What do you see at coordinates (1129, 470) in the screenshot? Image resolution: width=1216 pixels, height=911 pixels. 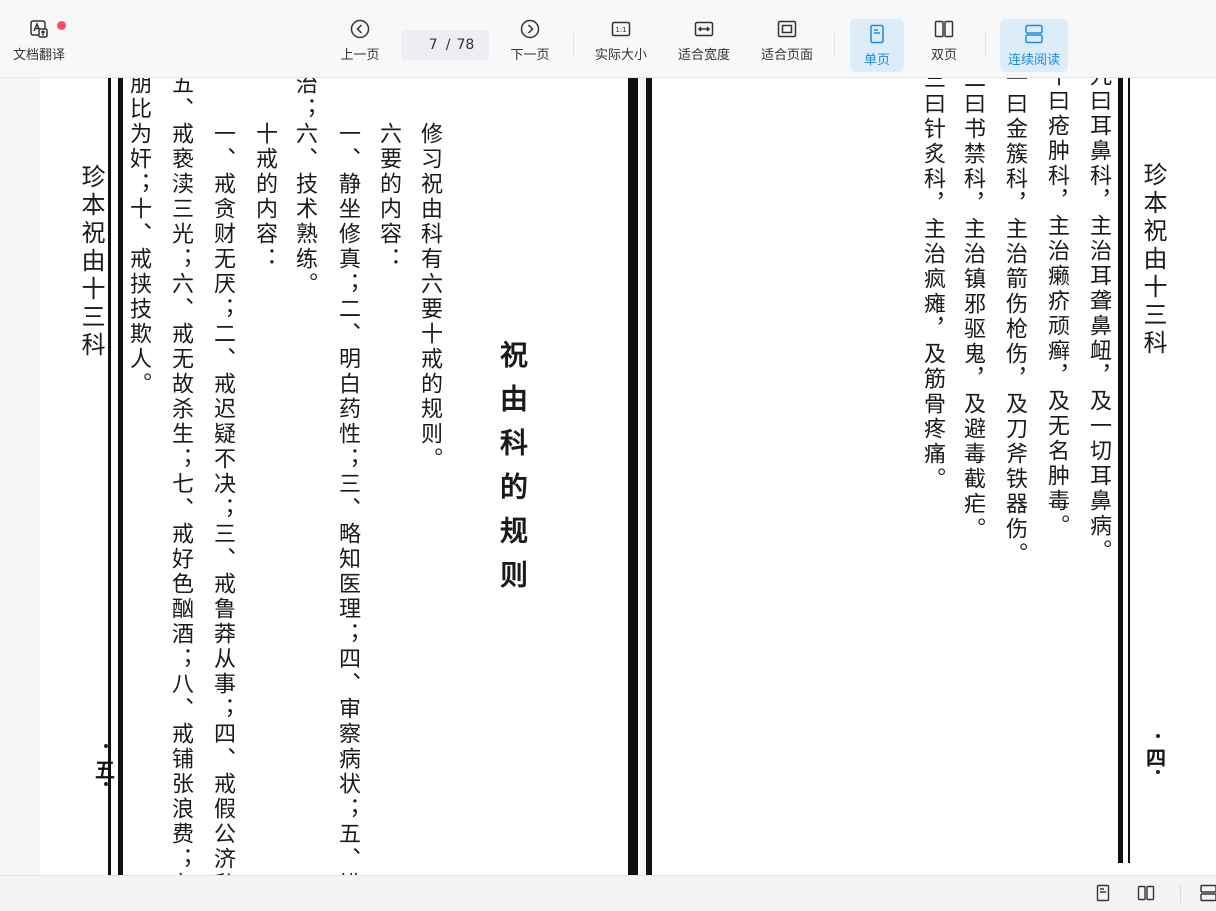 I see `margin-rule` at bounding box center [1129, 470].